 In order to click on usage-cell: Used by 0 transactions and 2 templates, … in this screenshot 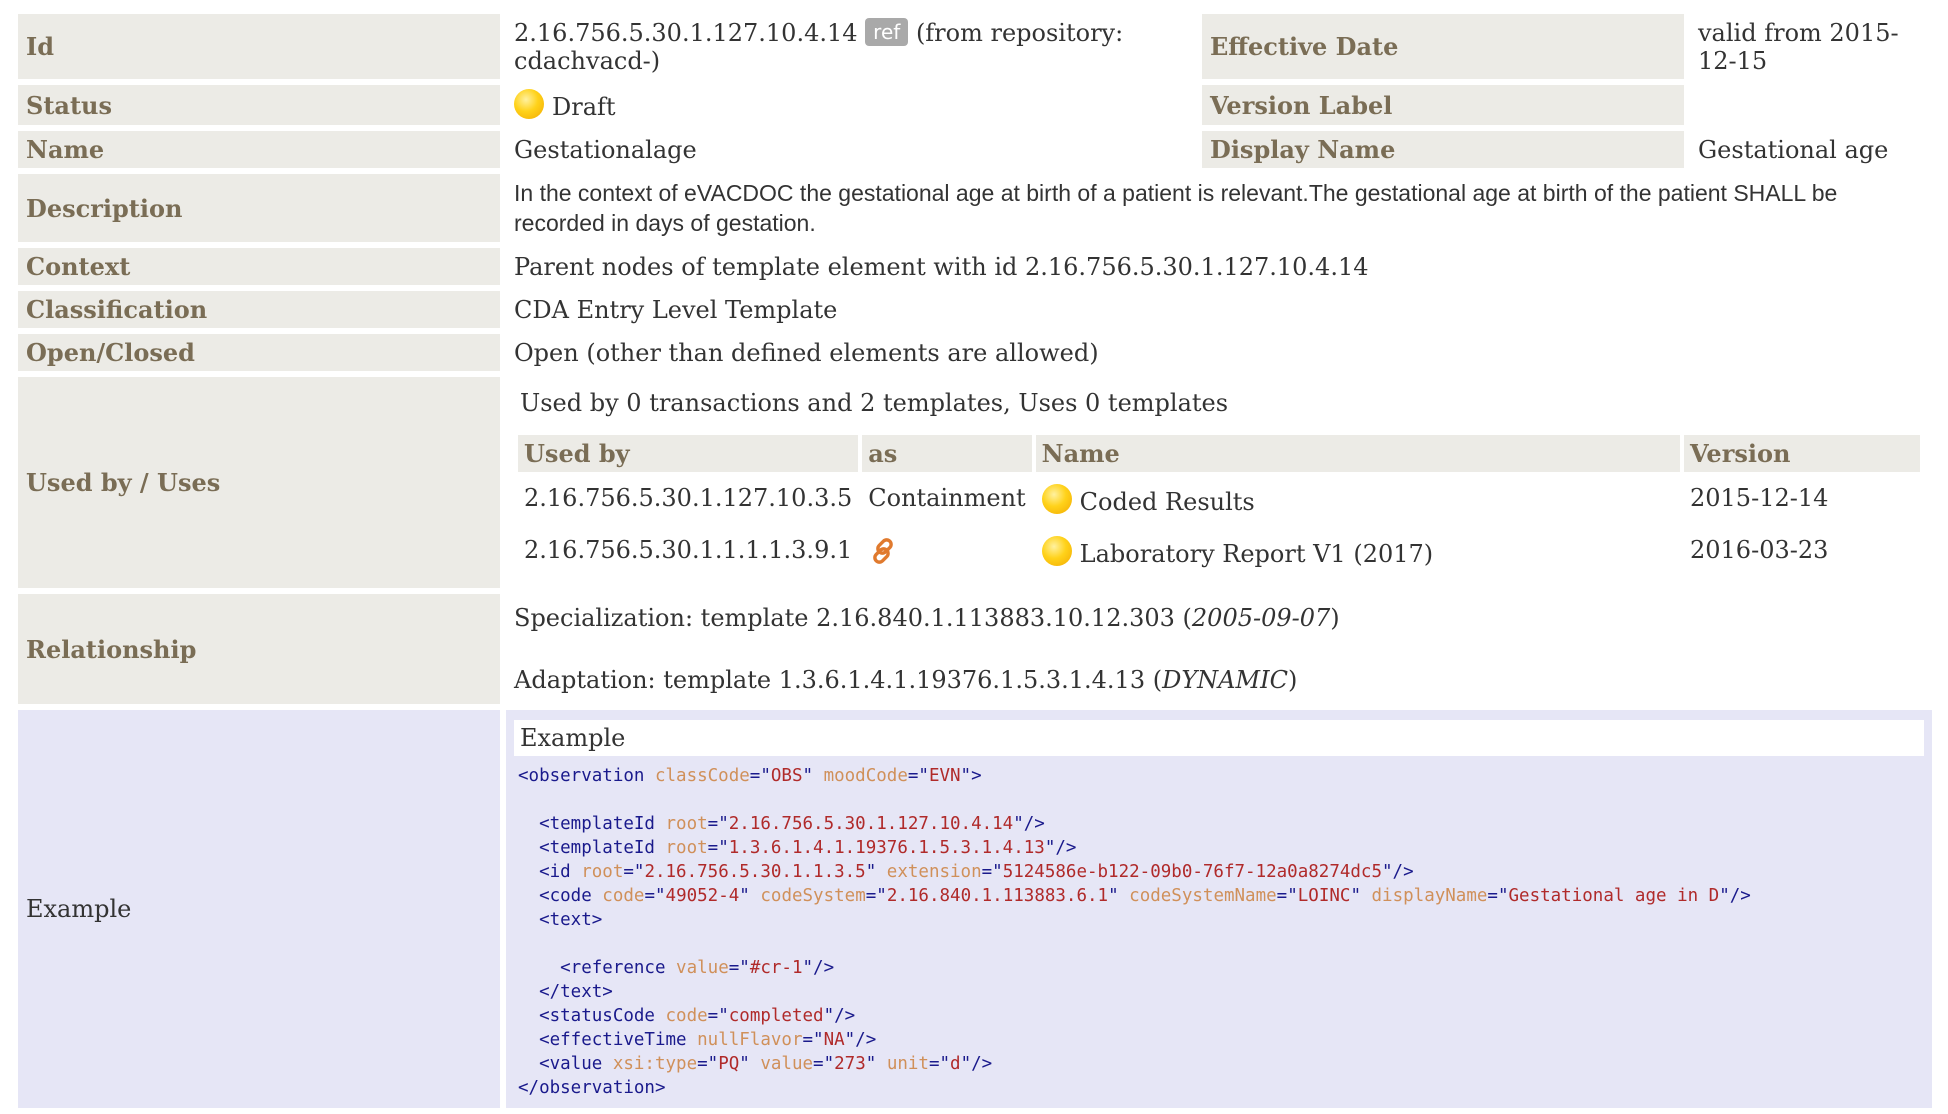, I will do `click(1219, 482)`.